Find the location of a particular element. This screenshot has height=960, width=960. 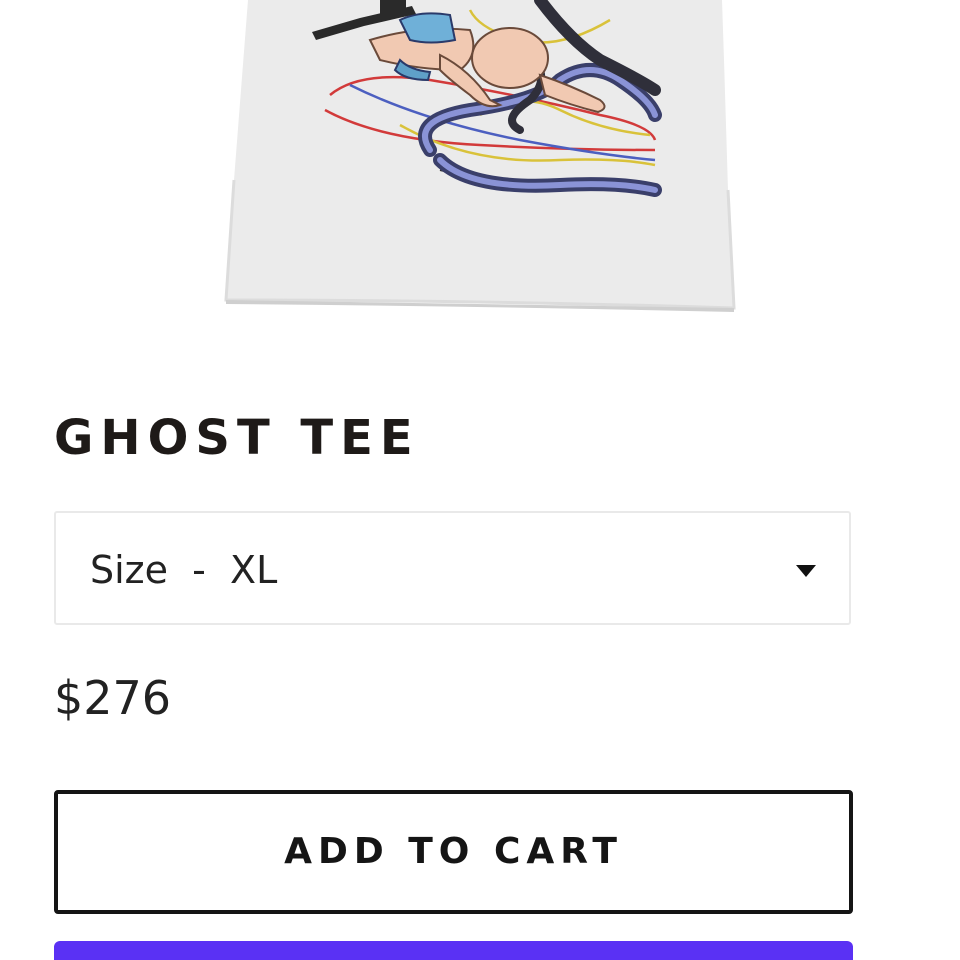

size-select: Size - XL is located at coordinates (452, 568).